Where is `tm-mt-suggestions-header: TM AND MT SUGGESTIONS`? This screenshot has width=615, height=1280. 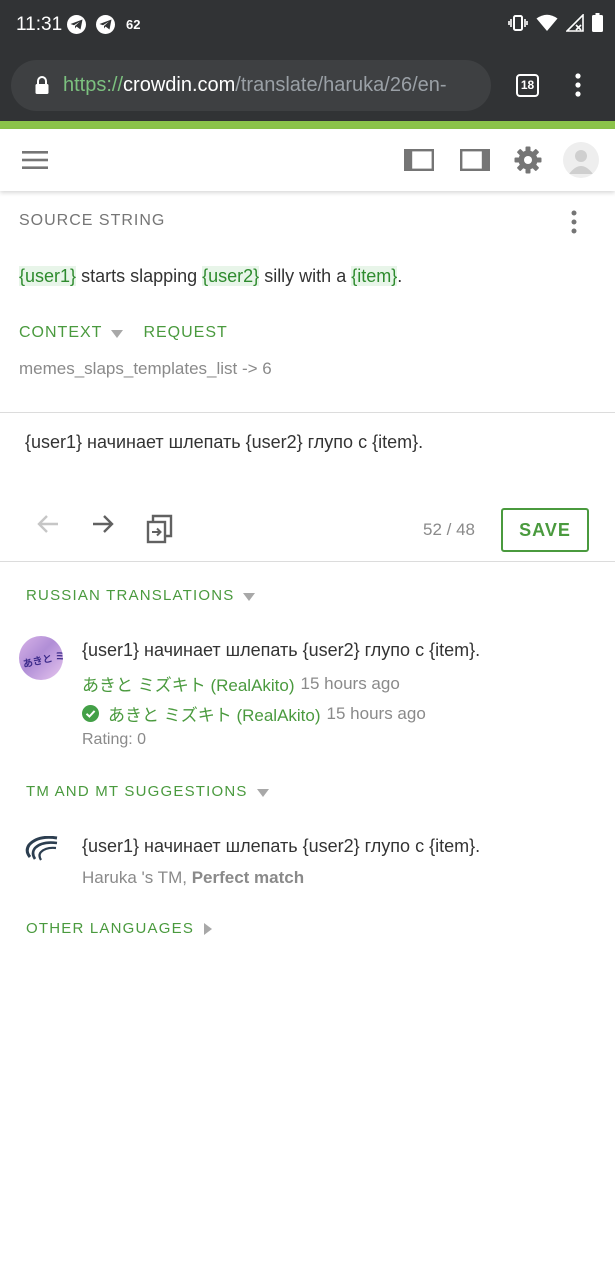
tm-mt-suggestions-header: TM AND MT SUGGESTIONS is located at coordinates (147, 791).